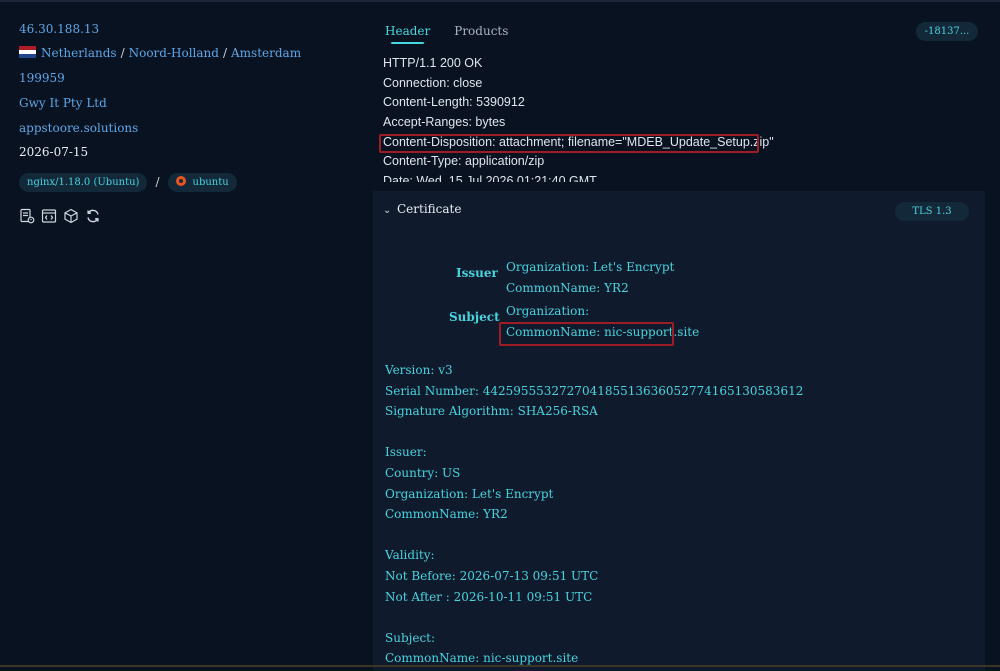 This screenshot has height=671, width=1000. What do you see at coordinates (500, 1) in the screenshot?
I see `top-divider` at bounding box center [500, 1].